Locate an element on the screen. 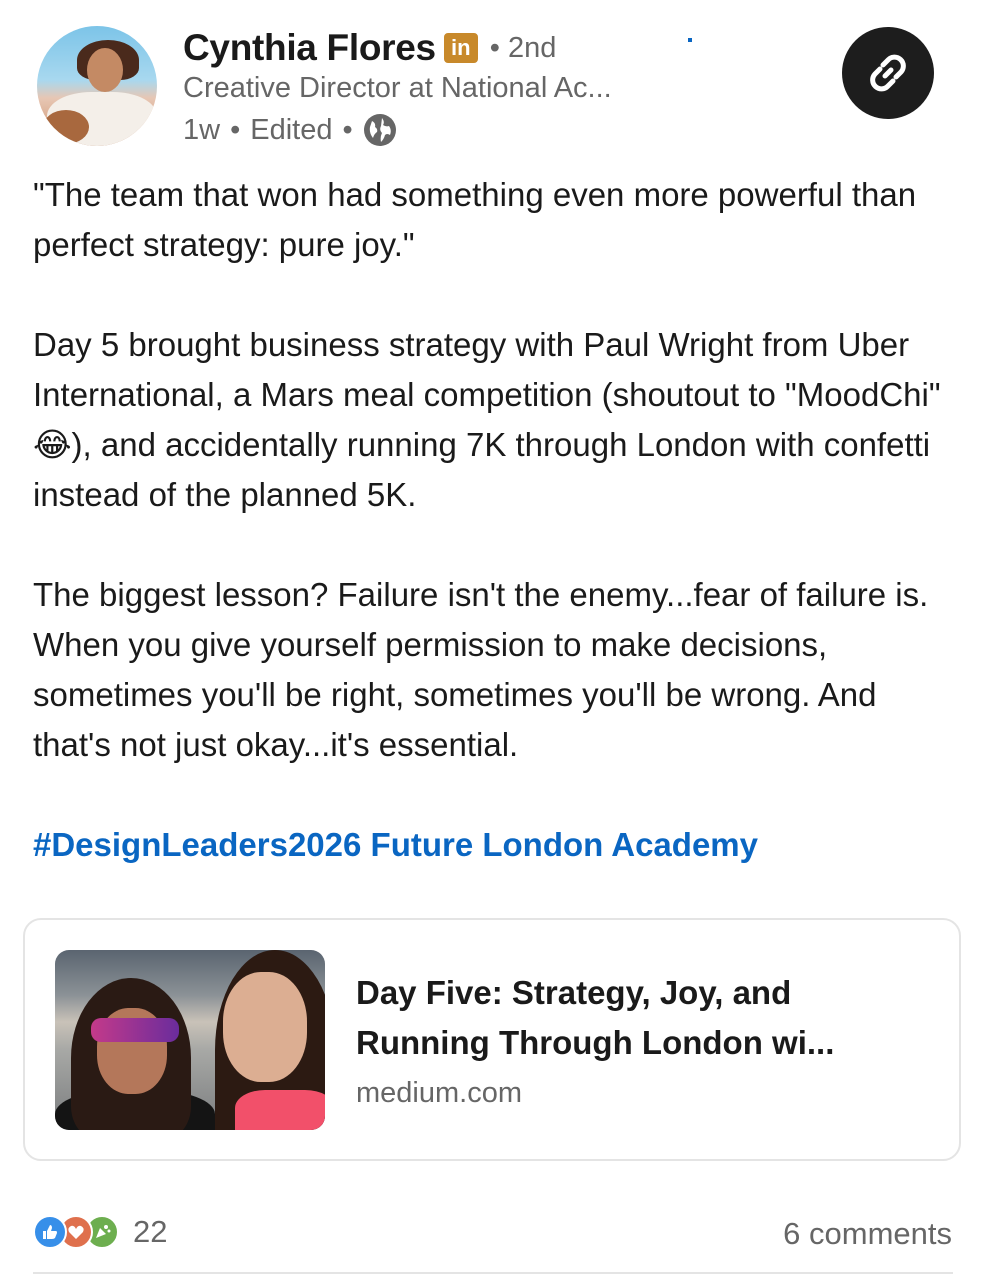  link-preview-domain: medium.com is located at coordinates (439, 1093).